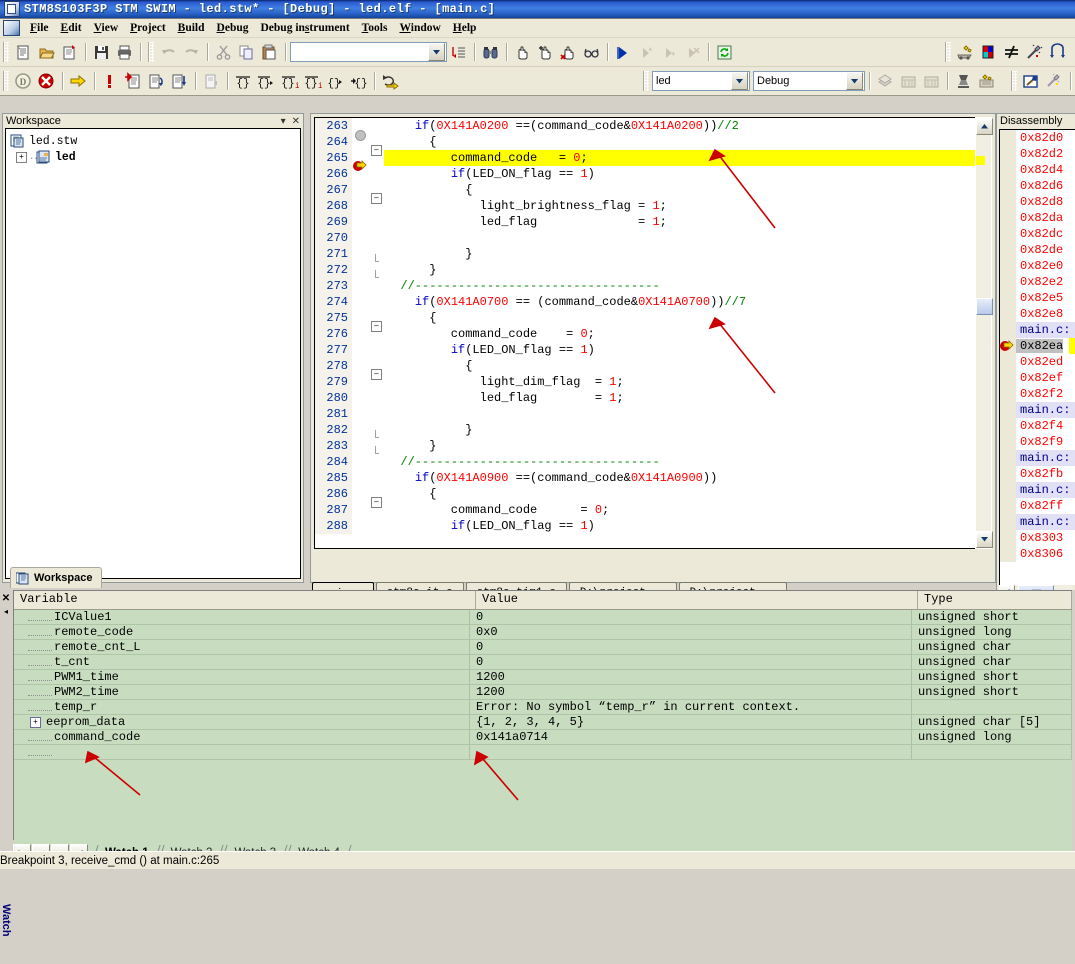 The height and width of the screenshot is (964, 1075). I want to click on watch-value-cell: 0, so click(691, 662).